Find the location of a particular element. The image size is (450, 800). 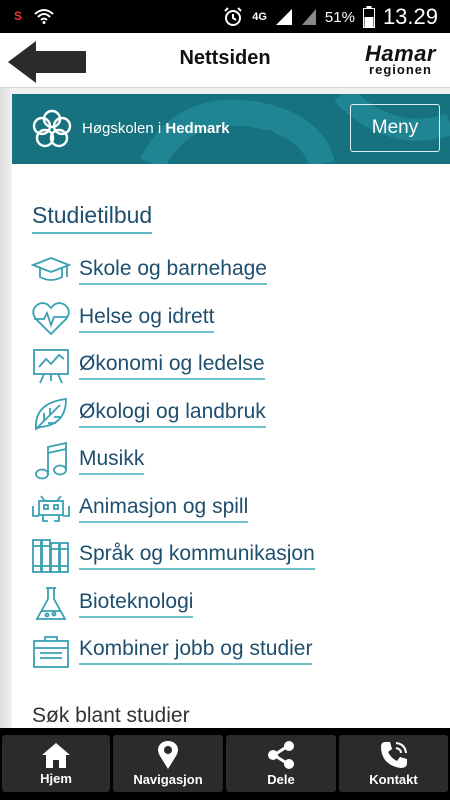

nav-contact-button: Kontakt is located at coordinates (393, 763).